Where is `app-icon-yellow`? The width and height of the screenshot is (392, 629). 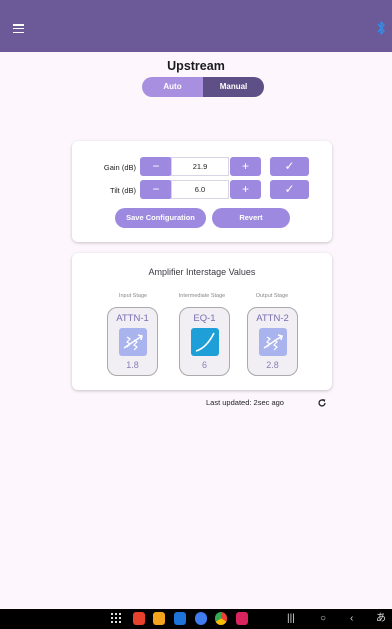 app-icon-yellow is located at coordinates (159, 618).